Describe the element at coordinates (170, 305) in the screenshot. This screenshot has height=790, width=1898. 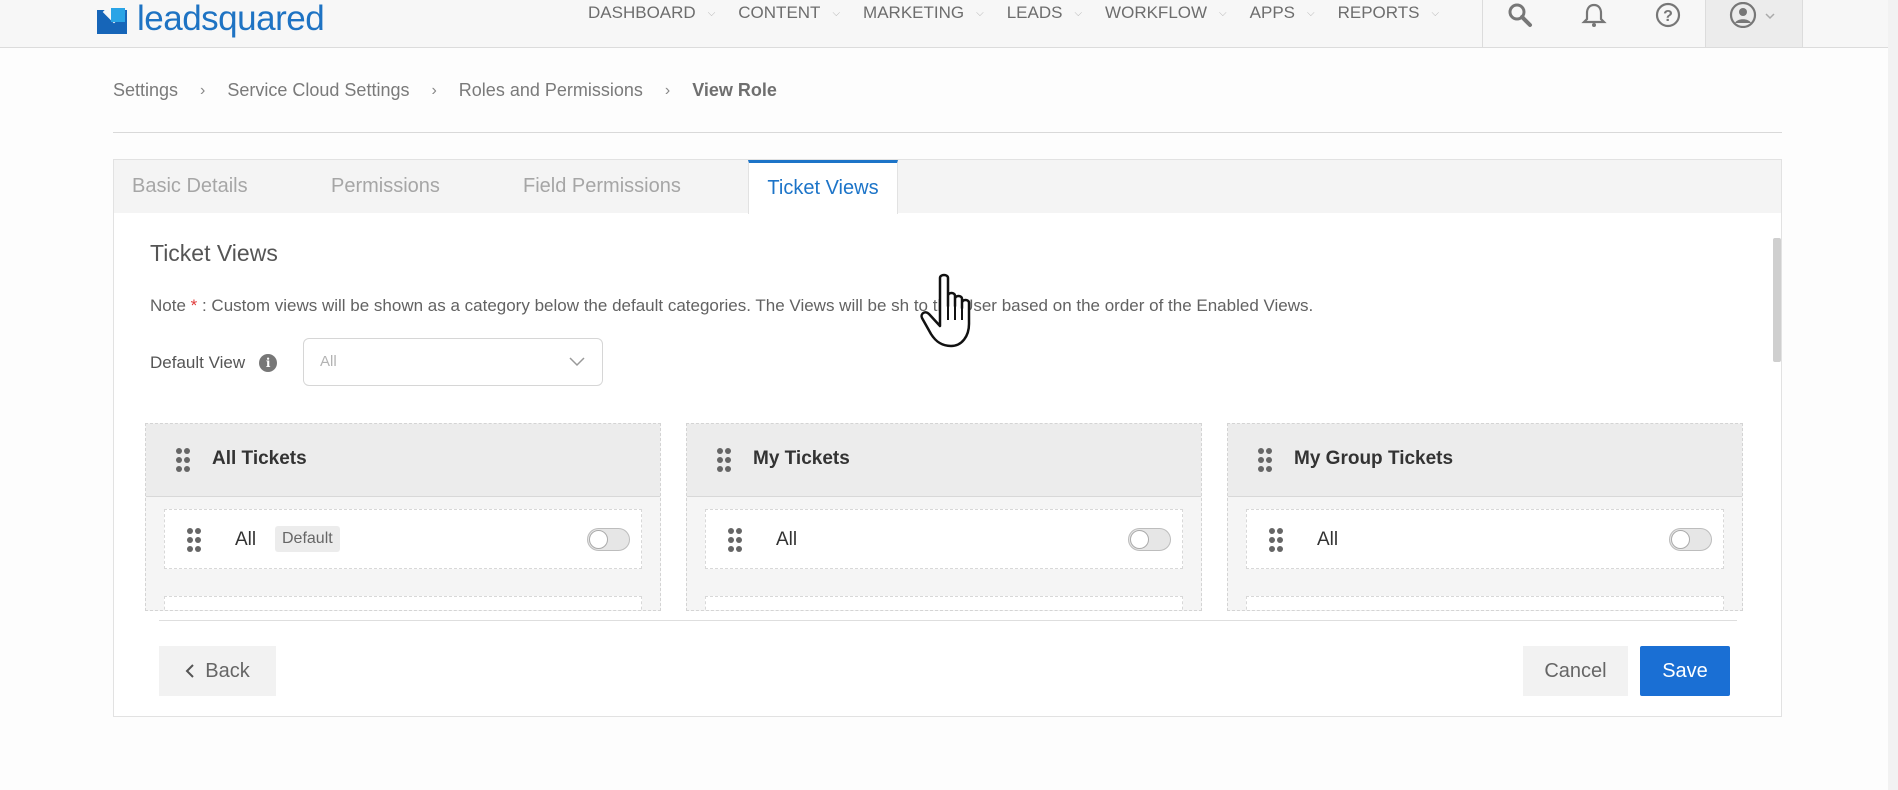
I see `note-prefix: Note` at that location.